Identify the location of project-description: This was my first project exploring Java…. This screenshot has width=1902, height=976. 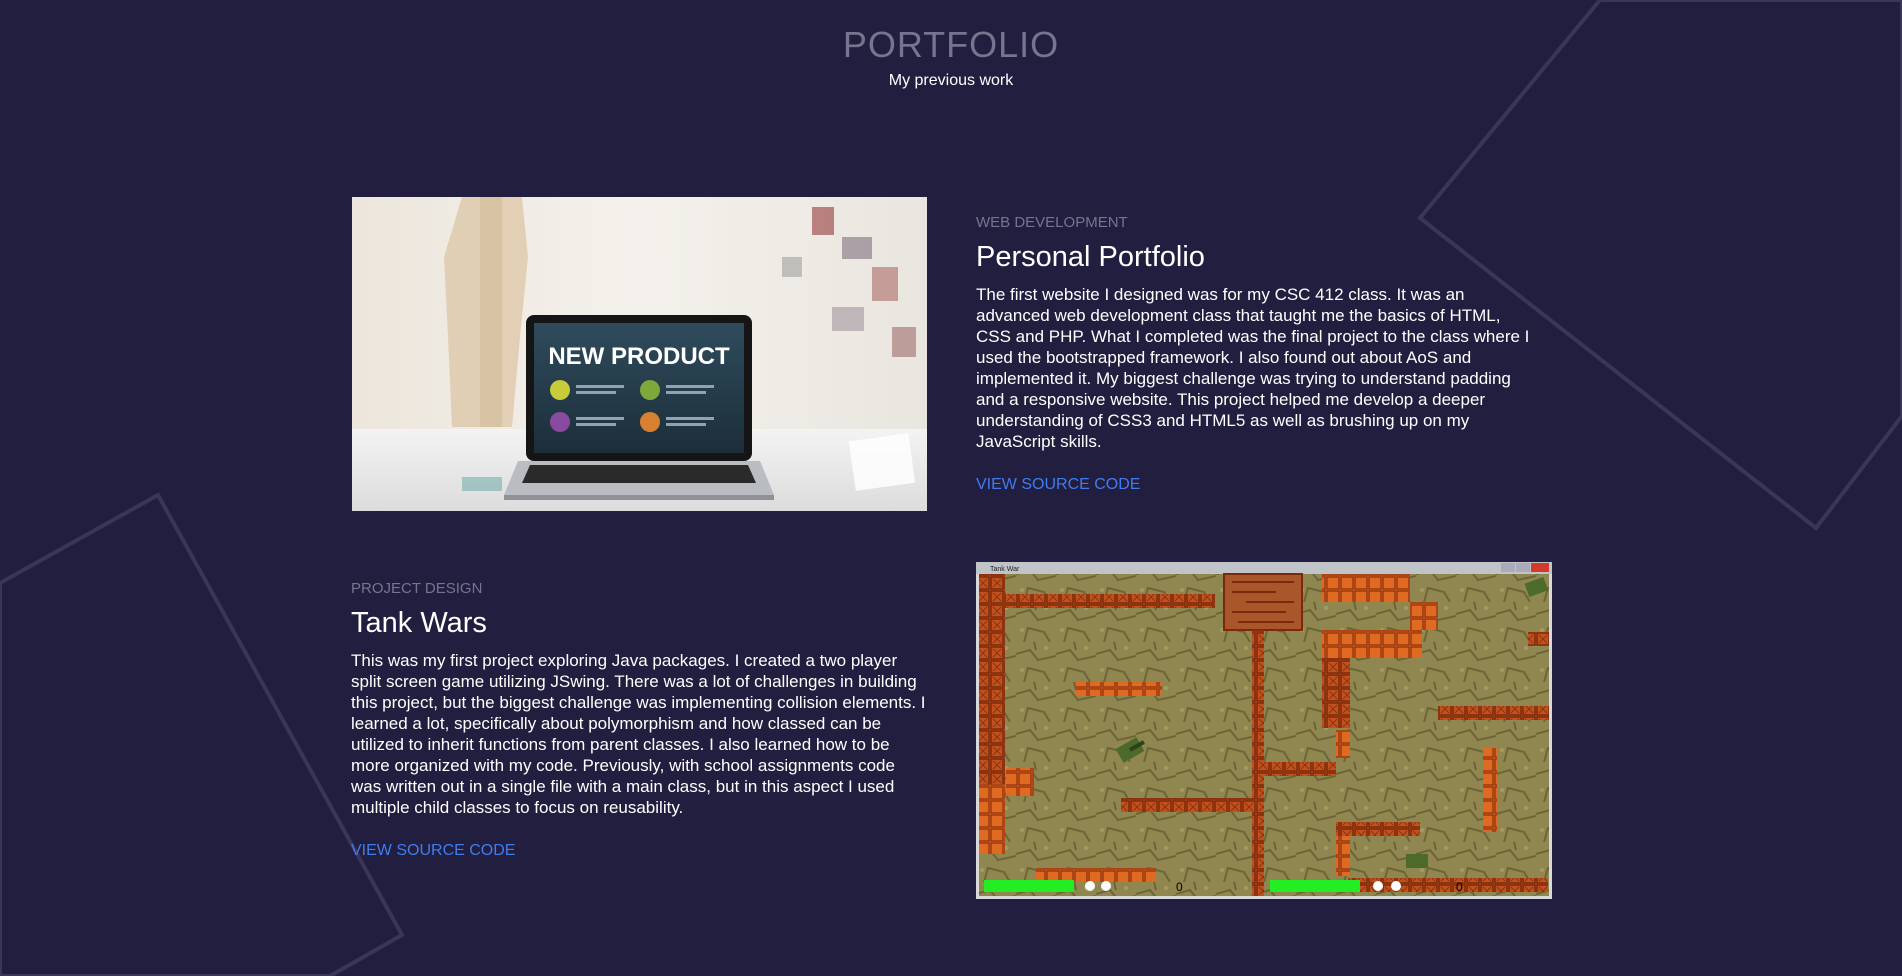
(638, 734).